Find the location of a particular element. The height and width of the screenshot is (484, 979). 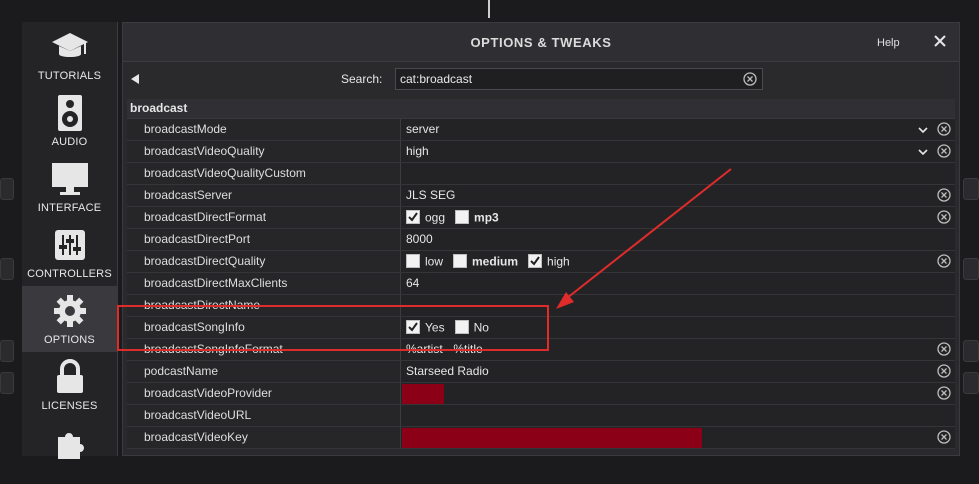

sidebar-item-label: AUDIO is located at coordinates (69, 142).